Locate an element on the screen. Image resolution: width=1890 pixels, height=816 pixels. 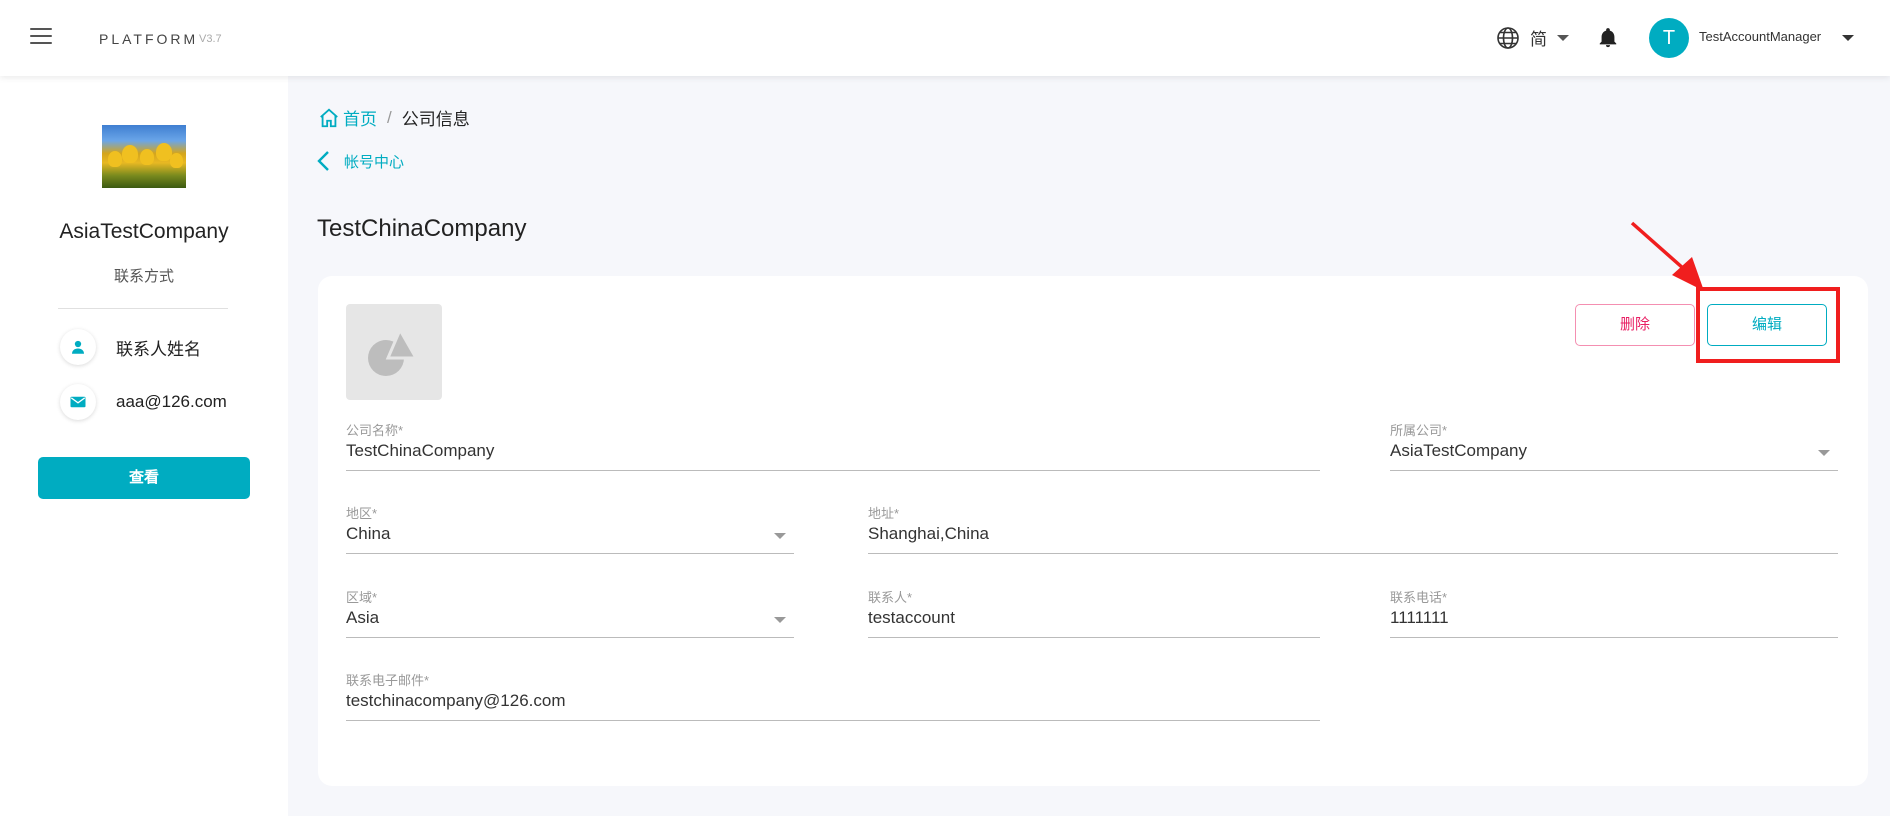
email-field: 联系电子邮件* testchinacompany@126.com is located at coordinates (833, 696).